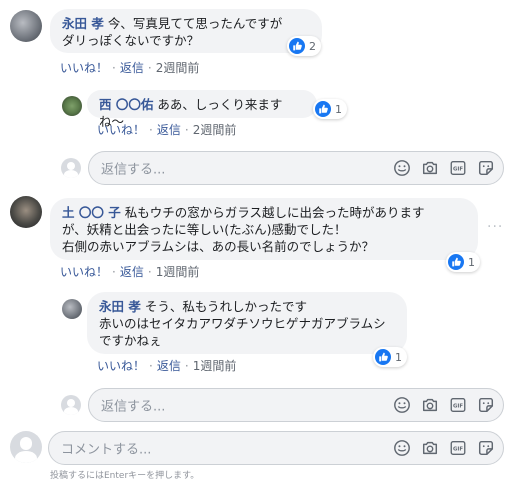 The height and width of the screenshot is (492, 515). What do you see at coordinates (120, 306) in the screenshot?
I see `reply-author: 永田 孝` at bounding box center [120, 306].